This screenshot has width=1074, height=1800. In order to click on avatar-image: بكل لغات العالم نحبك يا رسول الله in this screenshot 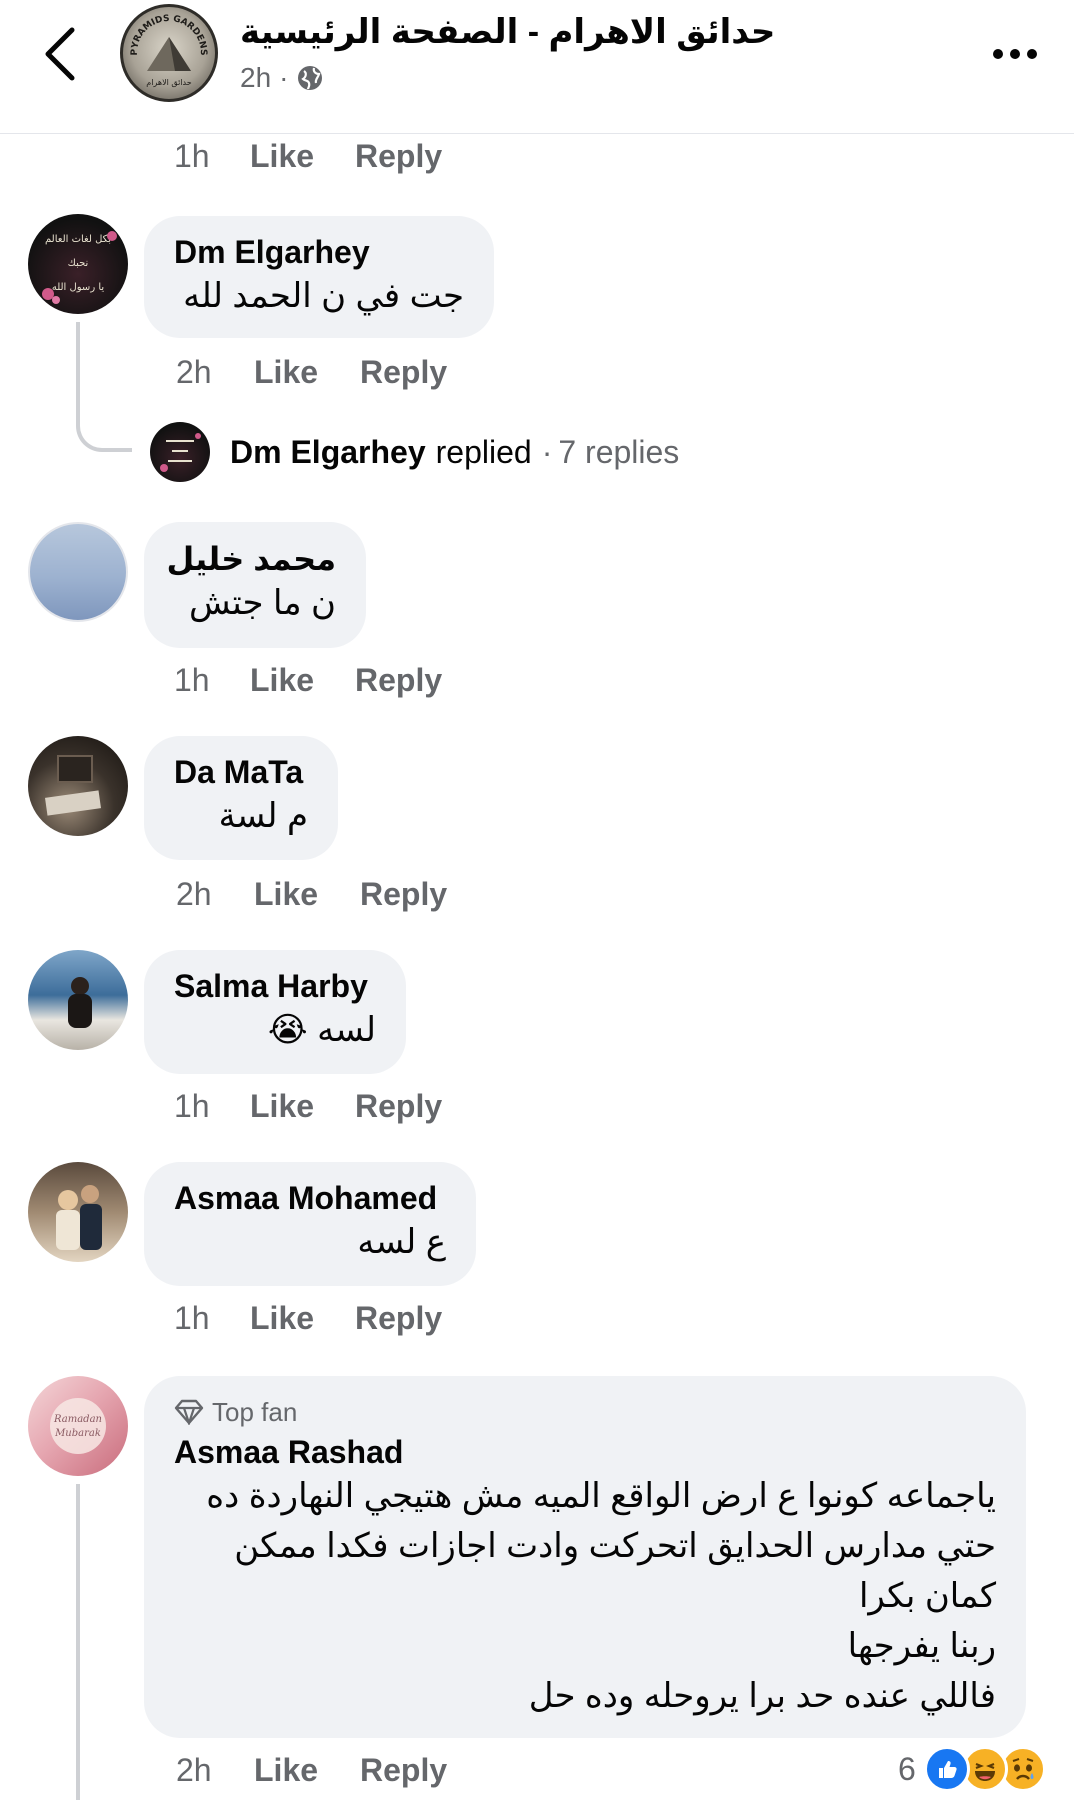, I will do `click(79, 267)`.